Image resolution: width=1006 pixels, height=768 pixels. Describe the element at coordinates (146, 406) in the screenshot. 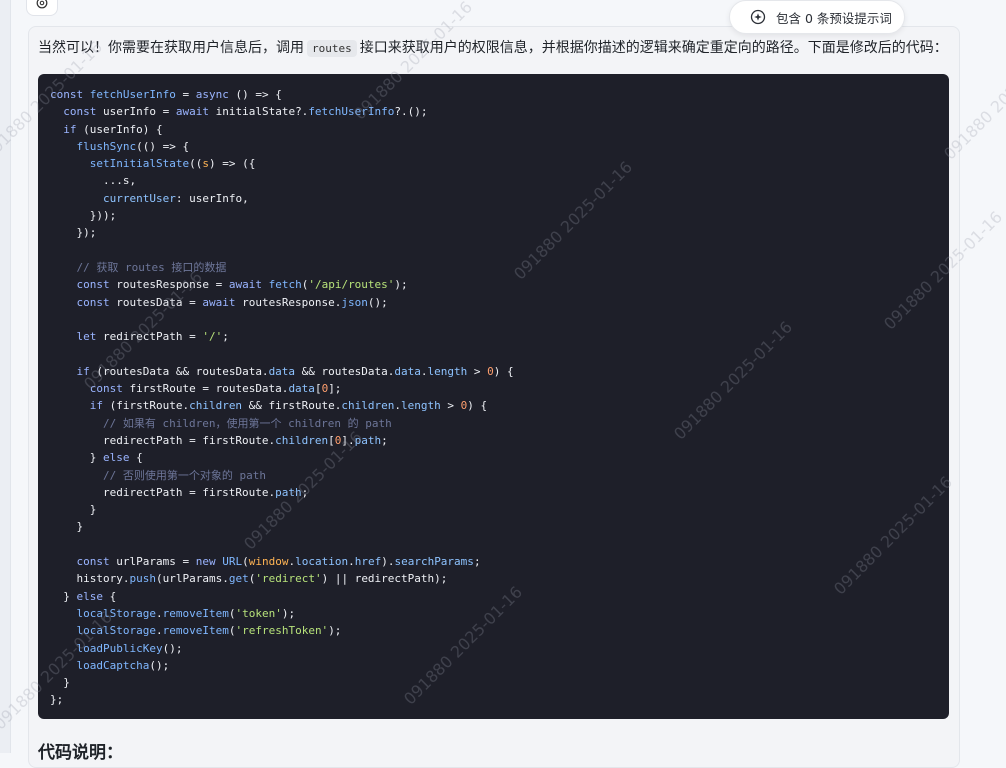

I see `code-token: (firstRoute.` at that location.